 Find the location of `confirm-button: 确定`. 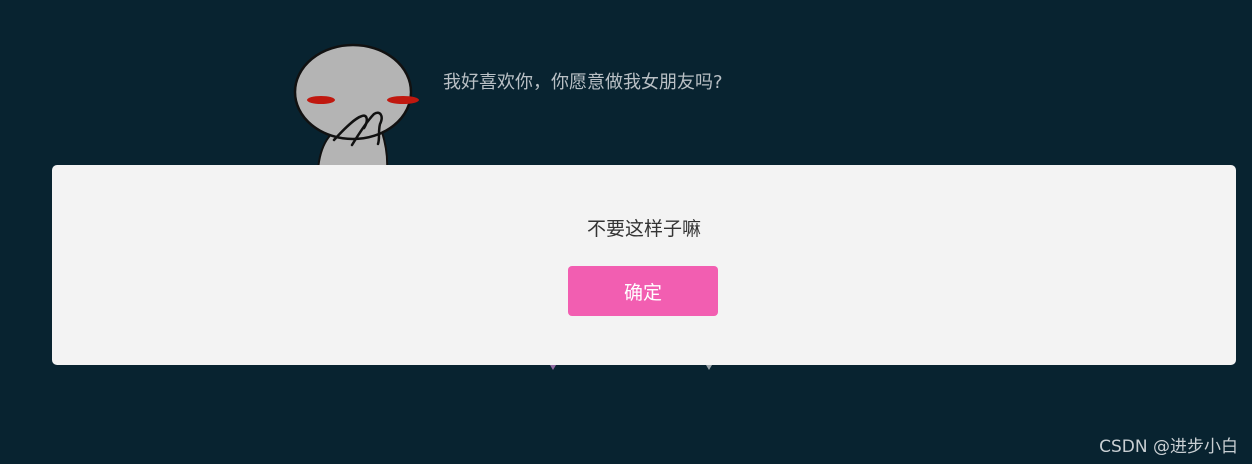

confirm-button: 确定 is located at coordinates (643, 291).